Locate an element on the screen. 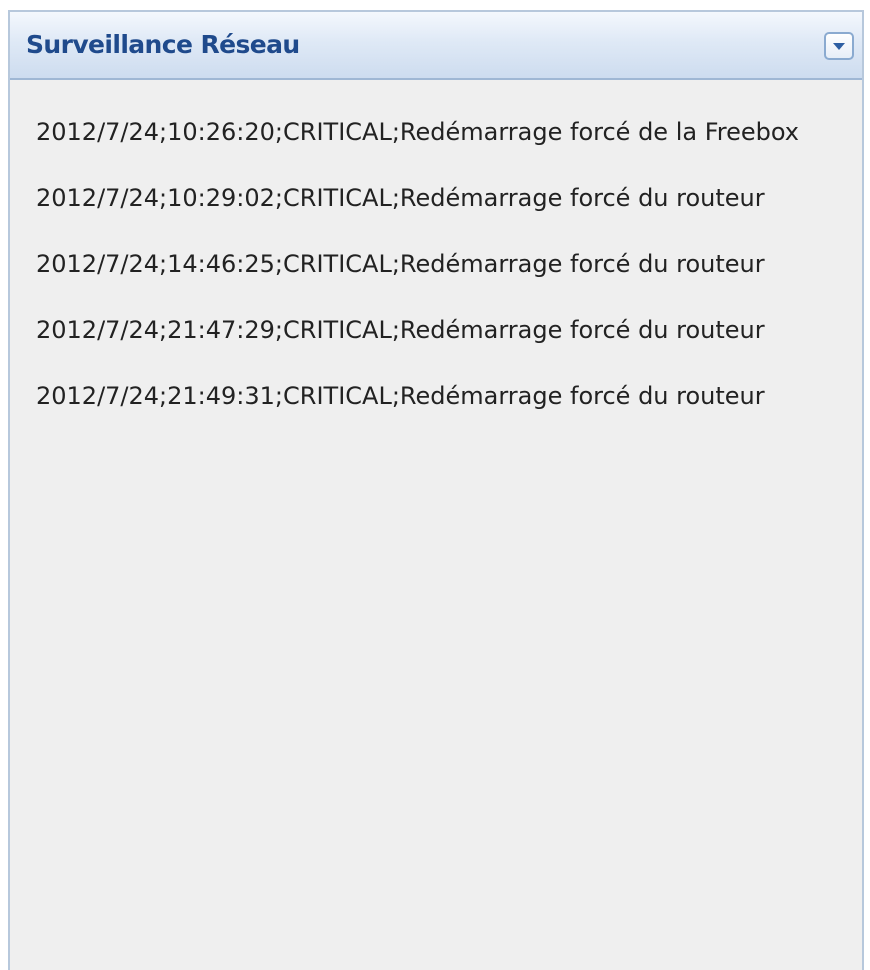  collapse-button is located at coordinates (839, 46).